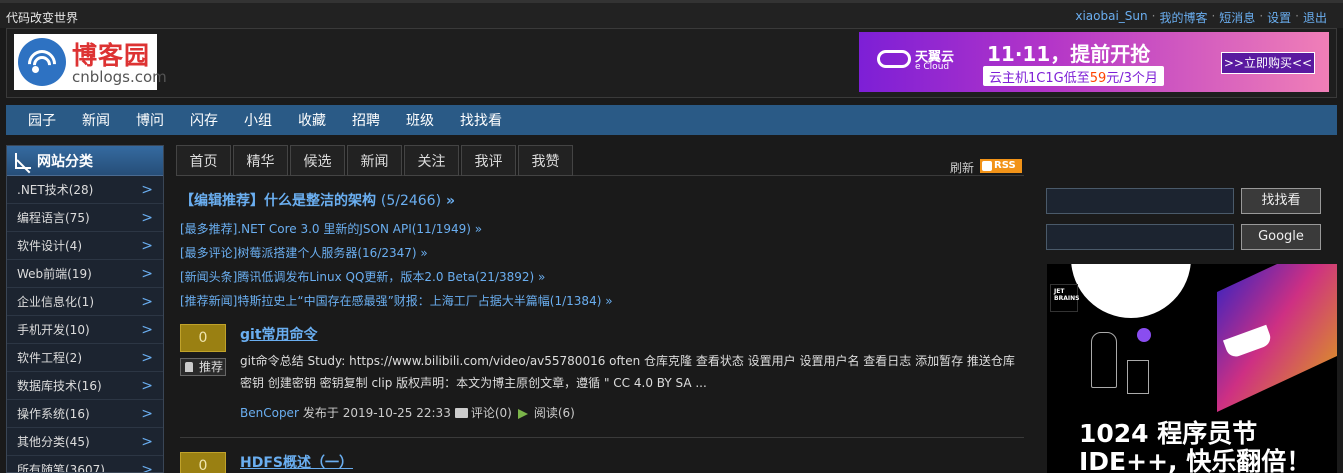 This screenshot has height=473, width=1343. Describe the element at coordinates (1192, 368) in the screenshot. I see `jetbrains-promo: JET BRAINS 1024 程序员节 IDE++, 快乐翻倍！` at that location.